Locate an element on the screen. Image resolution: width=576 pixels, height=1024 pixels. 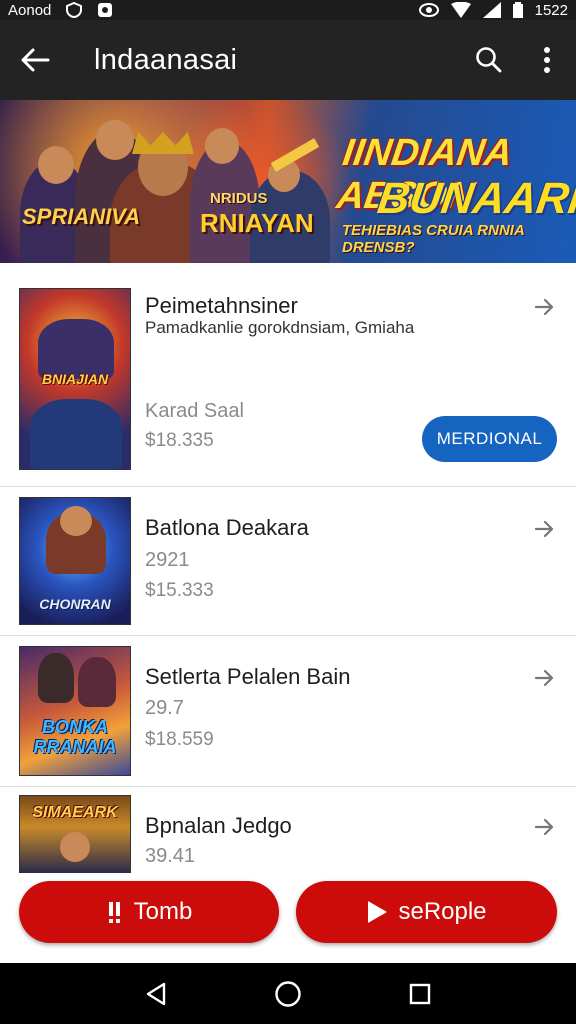
banner-center-small: NRIDUS is located at coordinates (239, 198).